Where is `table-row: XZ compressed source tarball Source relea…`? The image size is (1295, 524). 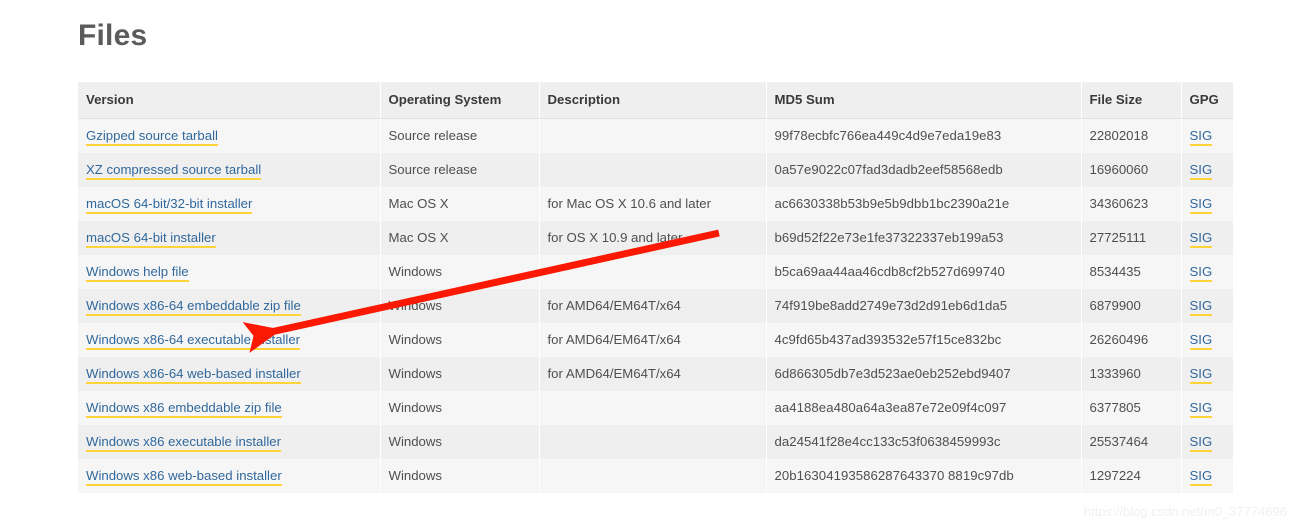
table-row: XZ compressed source tarball Source relea… is located at coordinates (655, 170).